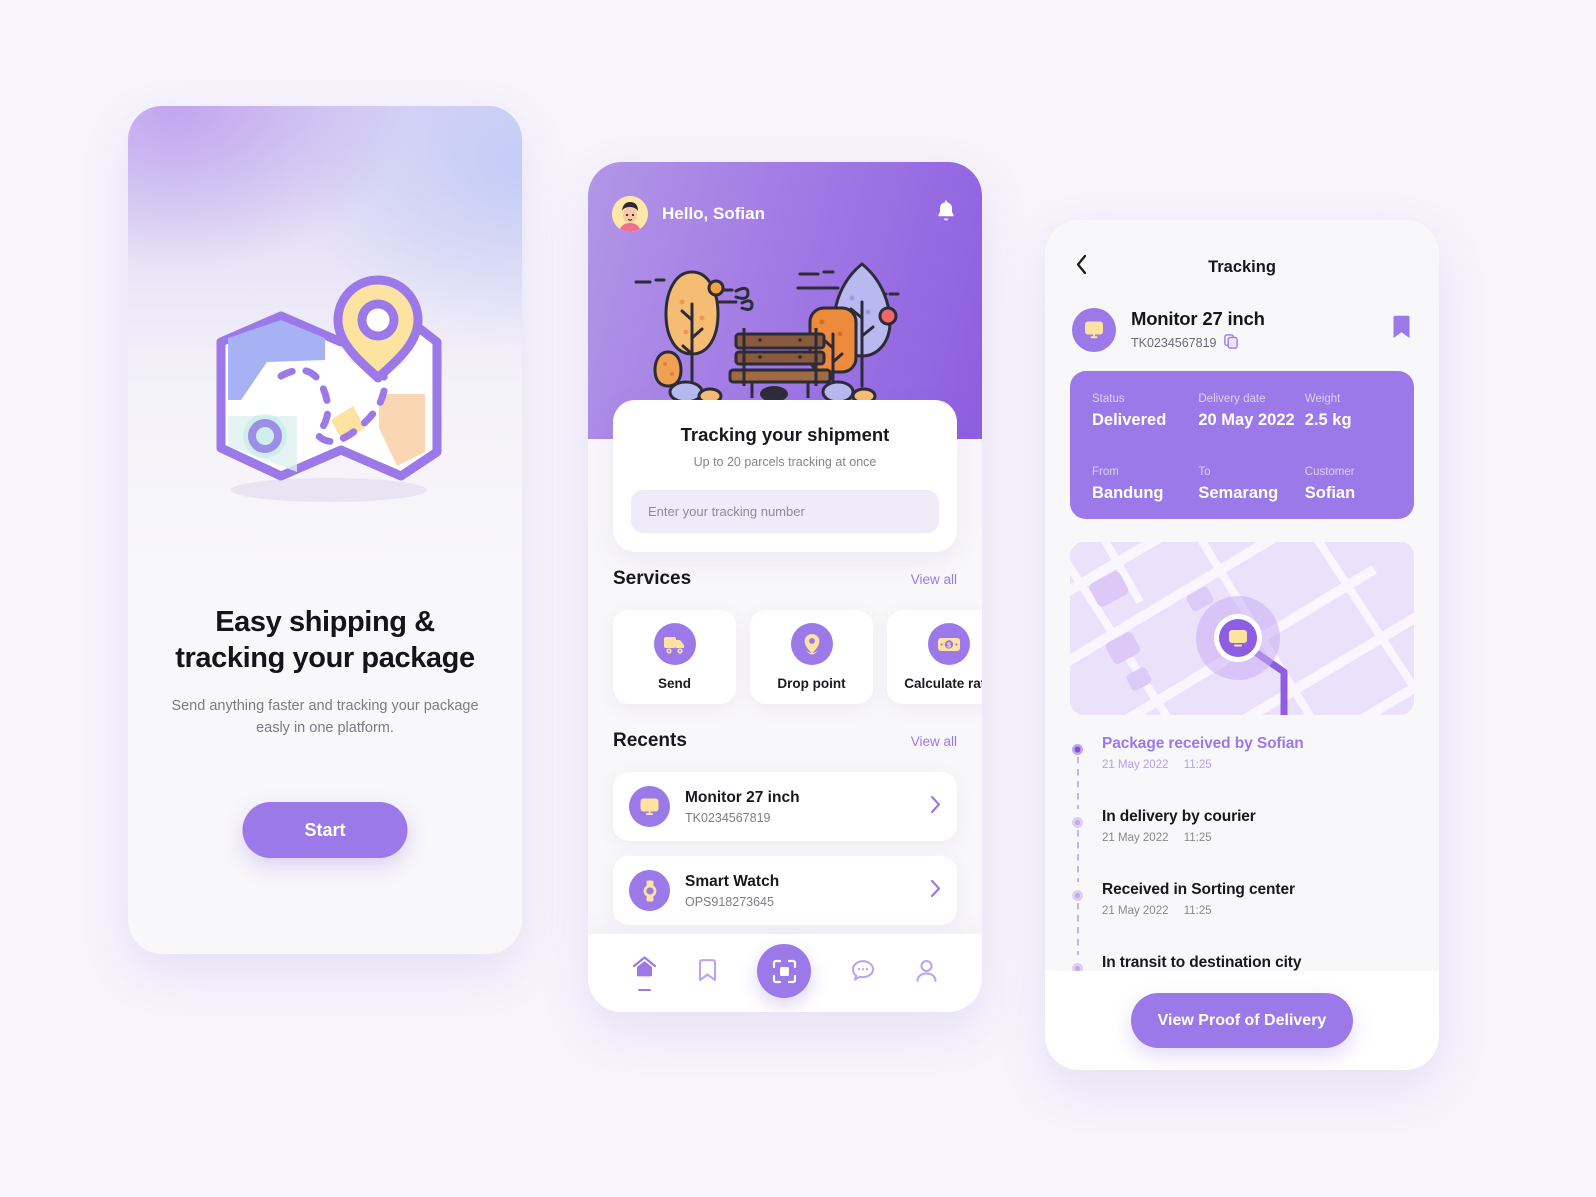 This screenshot has width=1596, height=1197. What do you see at coordinates (1322, 399) in the screenshot?
I see `info-label: Weight` at bounding box center [1322, 399].